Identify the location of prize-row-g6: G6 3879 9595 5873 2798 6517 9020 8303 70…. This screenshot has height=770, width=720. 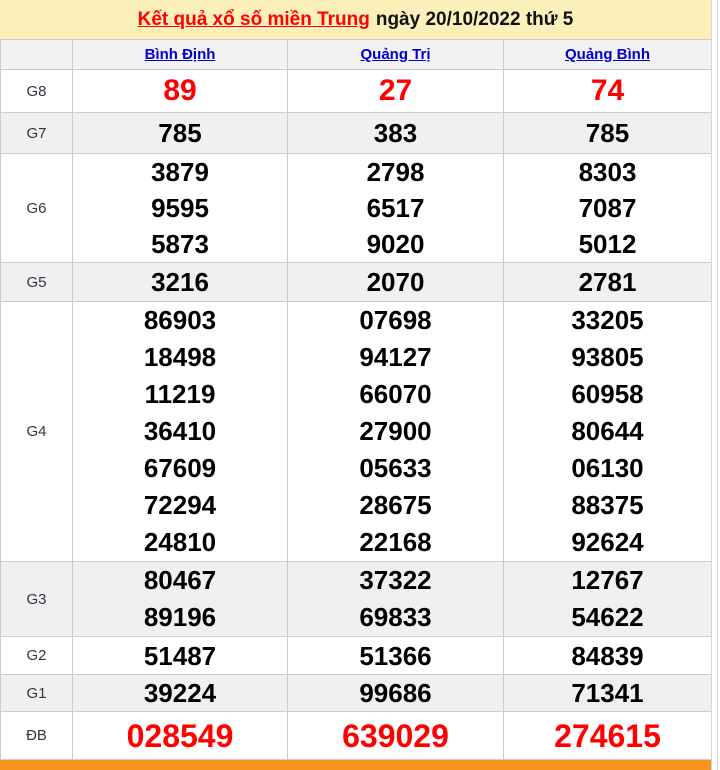
(356, 208).